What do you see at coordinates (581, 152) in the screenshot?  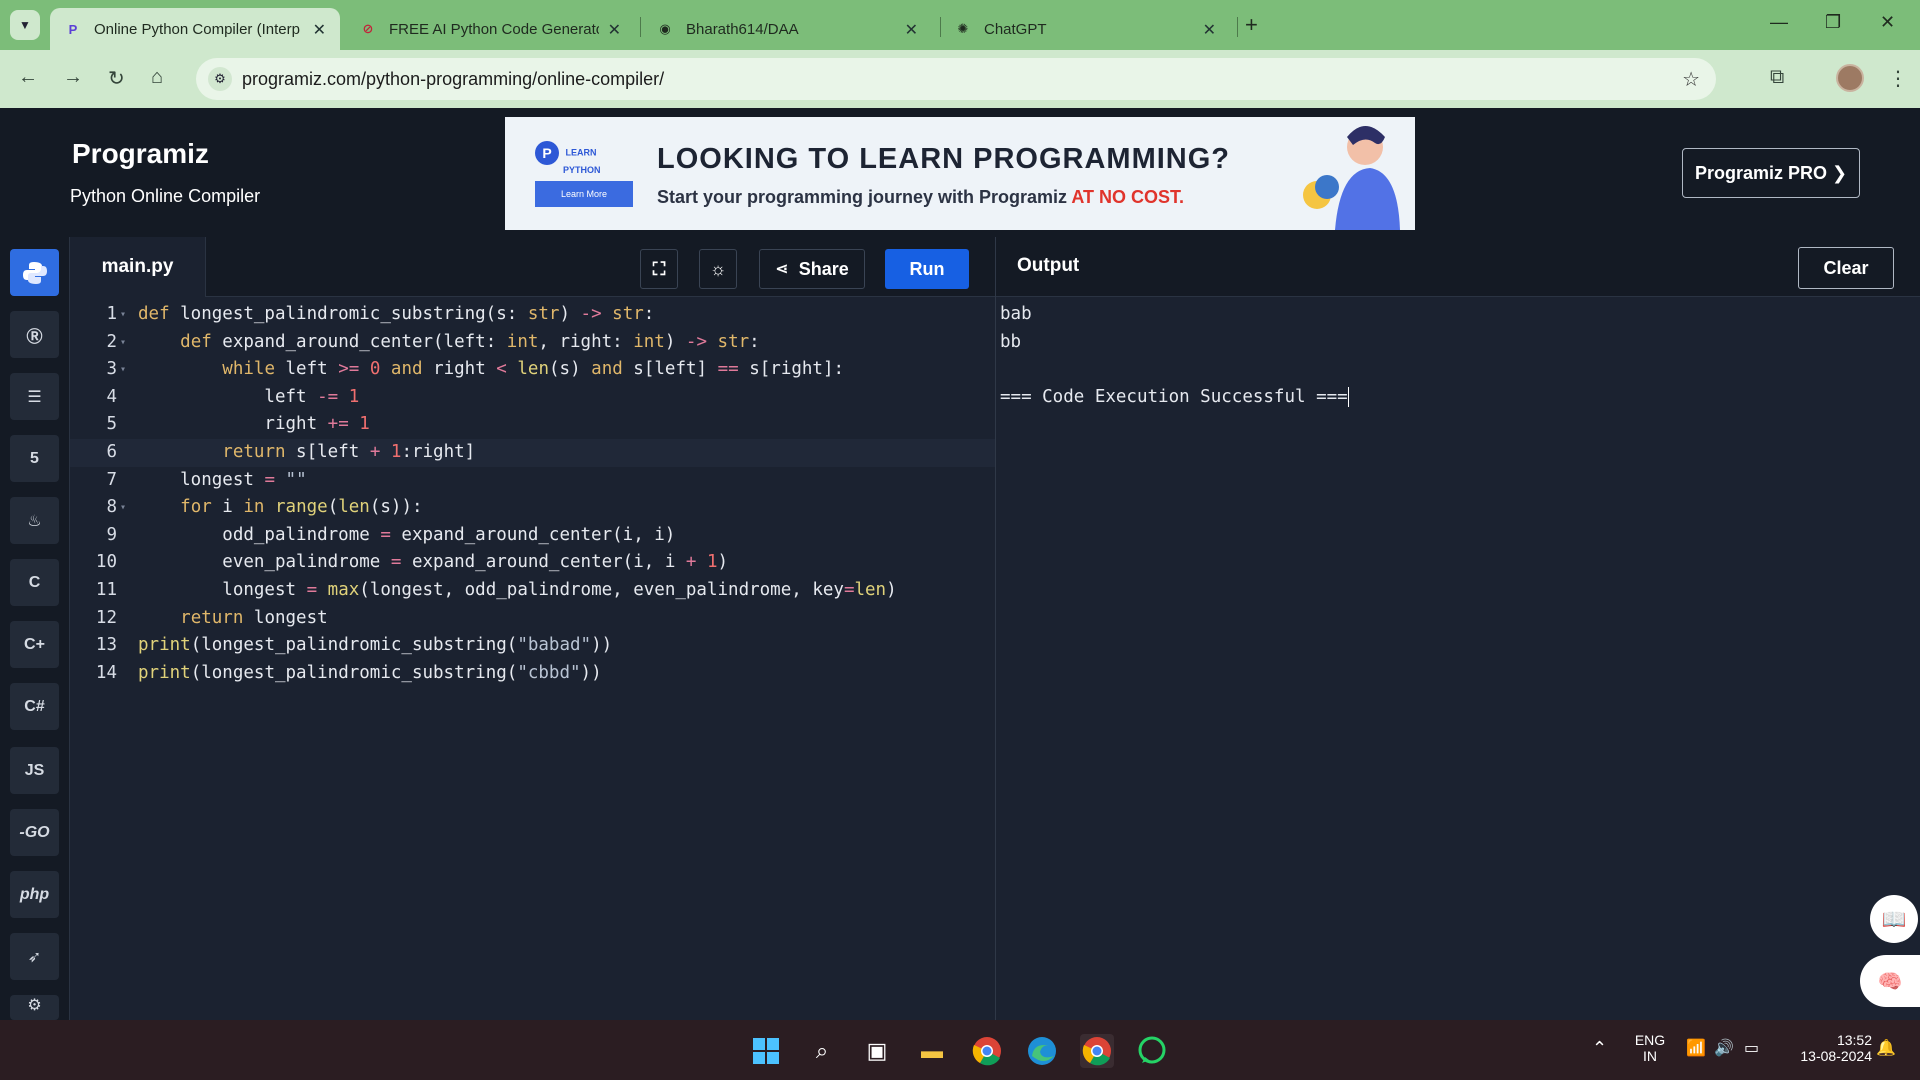 I see `banner-brand-line1: LEARN` at bounding box center [581, 152].